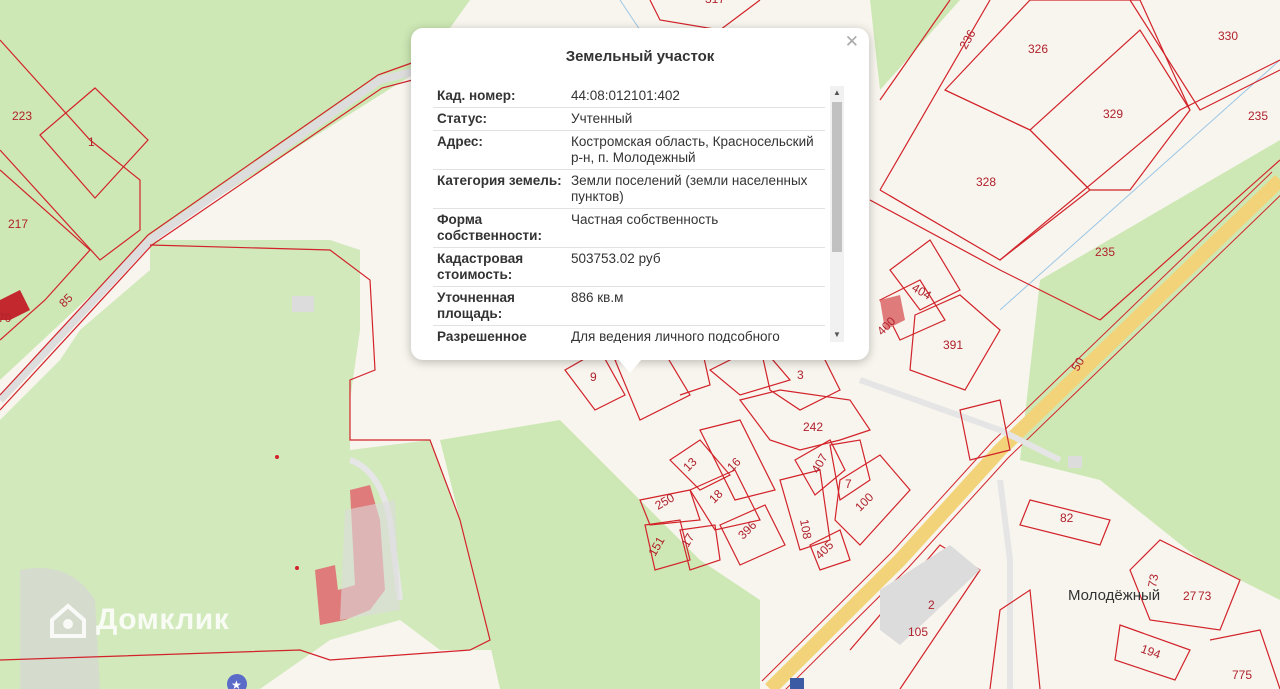 The height and width of the screenshot is (689, 1280). I want to click on plot-number-label: 70, so click(6, 318).